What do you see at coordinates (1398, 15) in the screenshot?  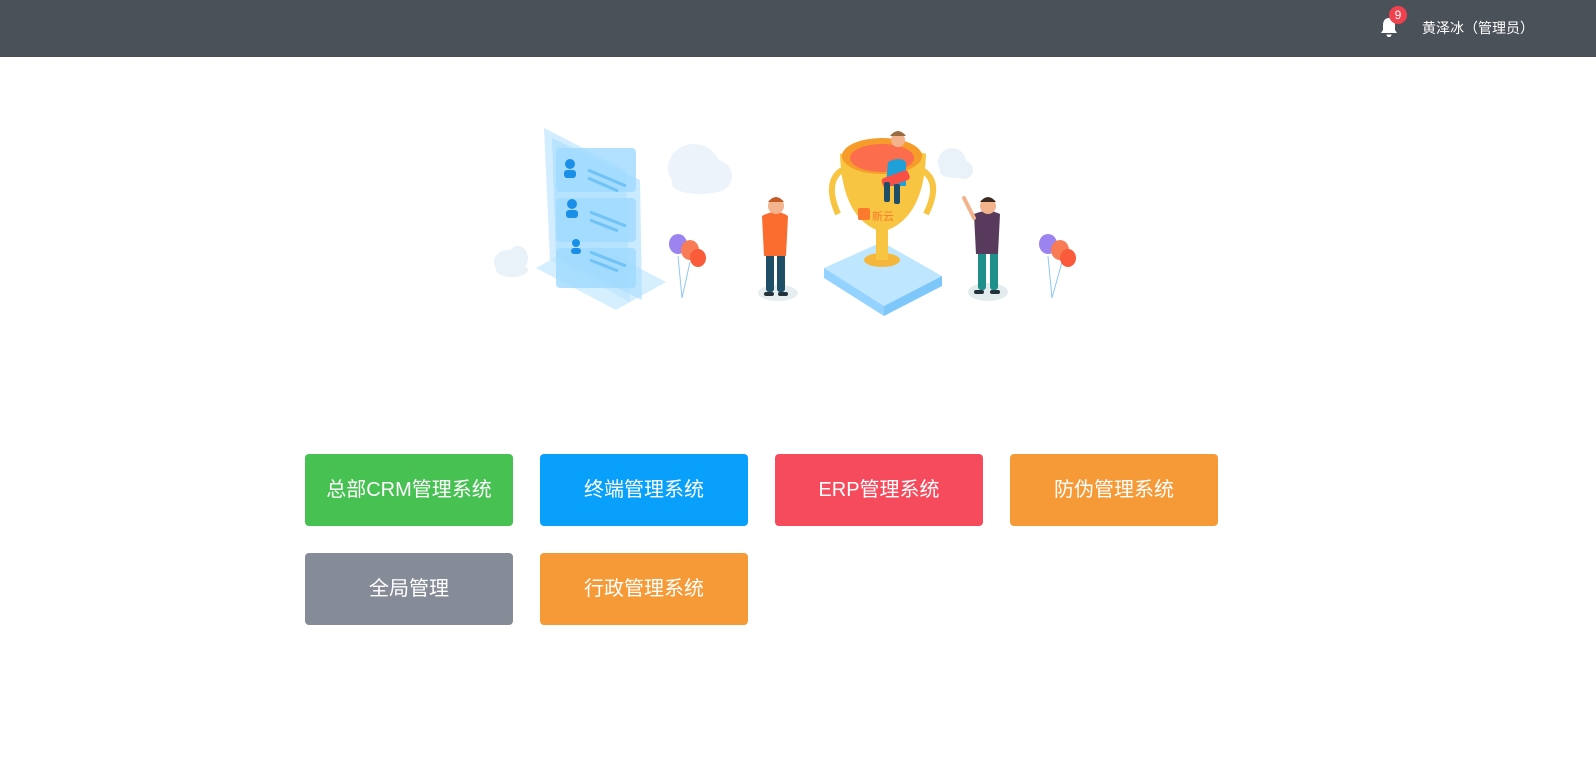 I see `notification-badge: 9` at bounding box center [1398, 15].